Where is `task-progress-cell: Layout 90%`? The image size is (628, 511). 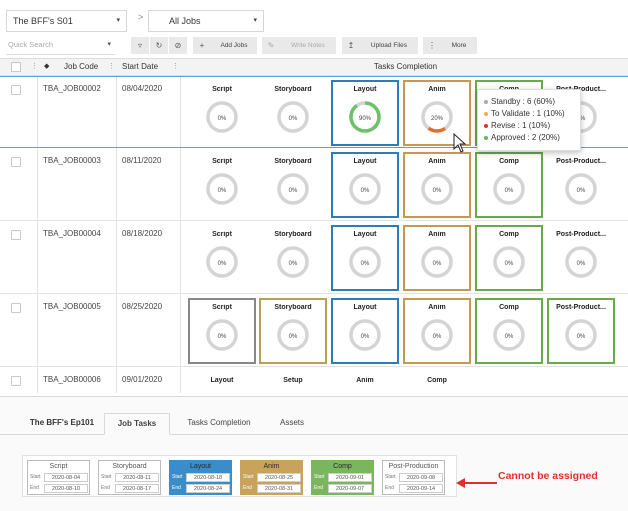
task-progress-cell: Layout 90% is located at coordinates (365, 113).